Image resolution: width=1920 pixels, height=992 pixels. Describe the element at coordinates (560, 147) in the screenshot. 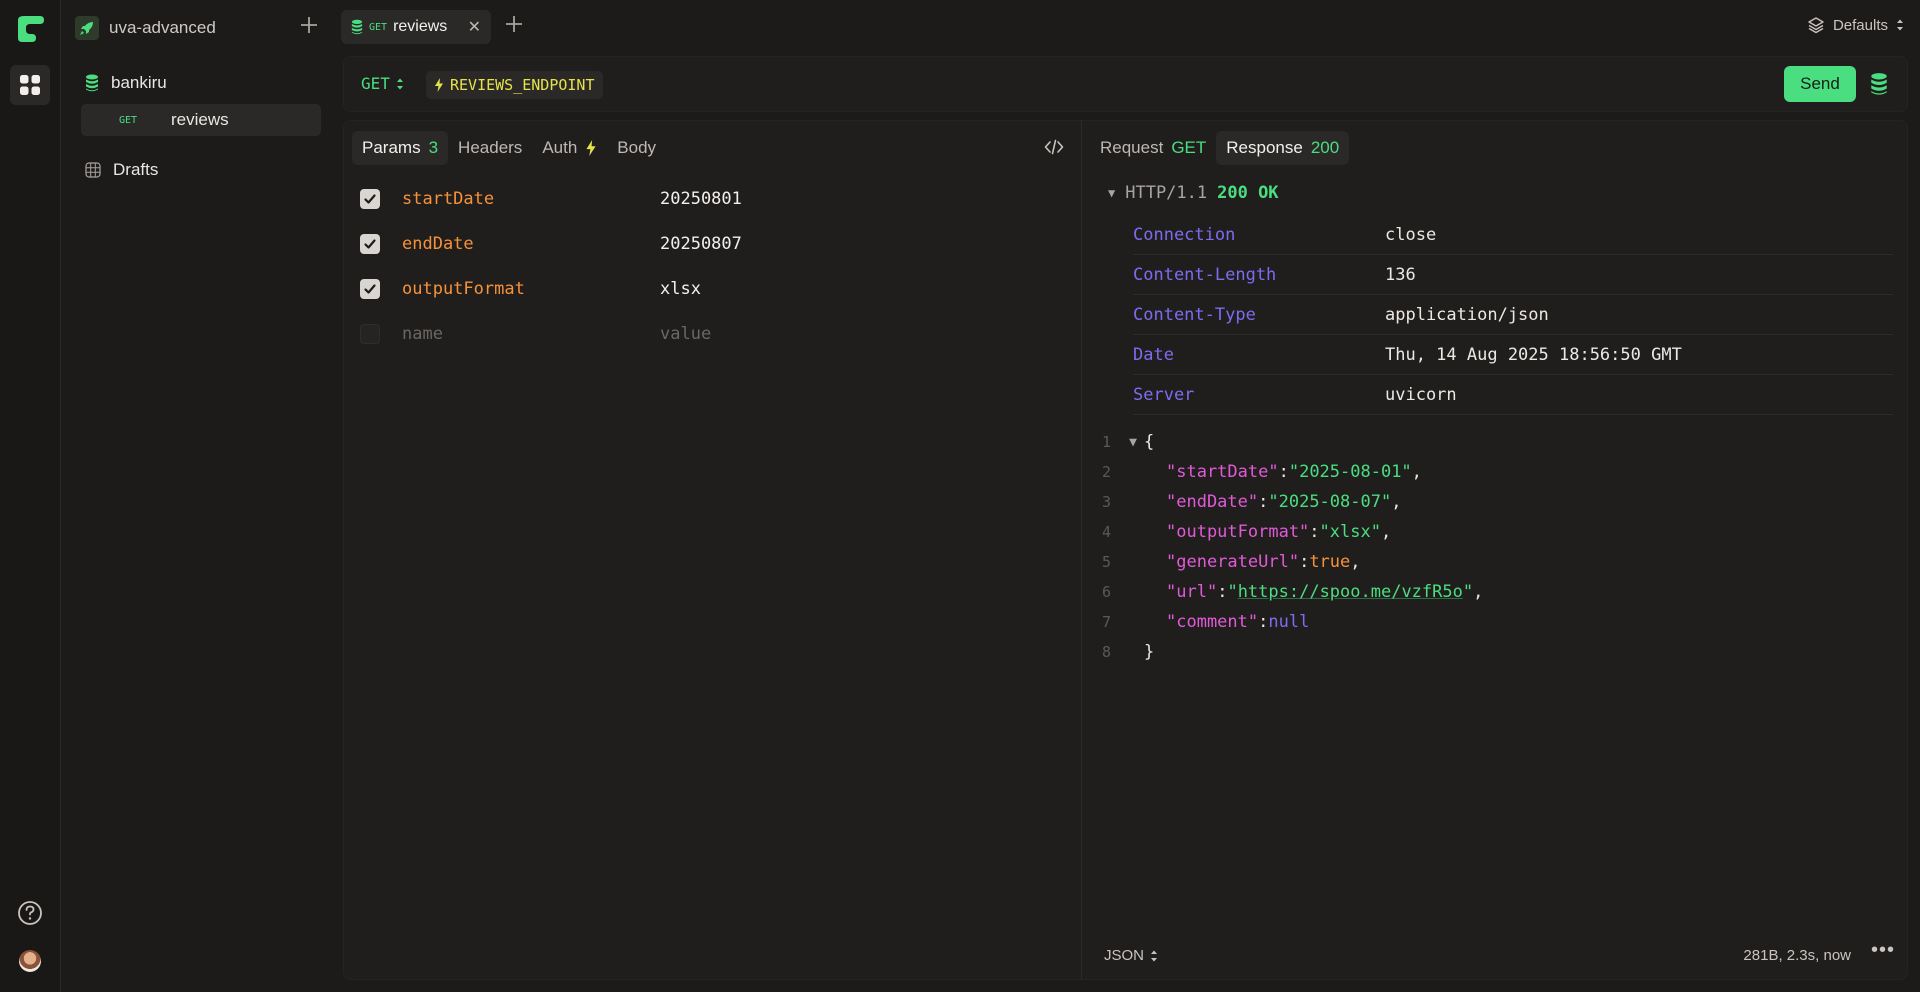

I see `tab-auth-label: Auth` at that location.